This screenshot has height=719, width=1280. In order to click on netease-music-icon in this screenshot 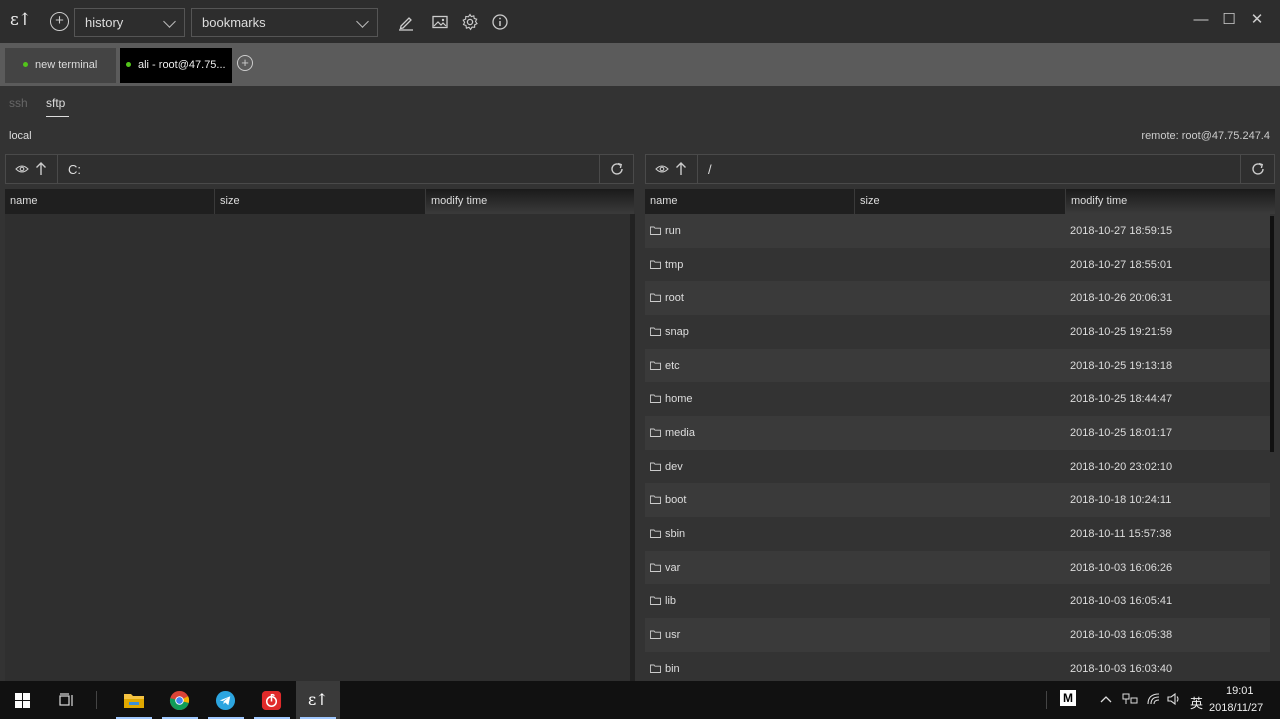, I will do `click(271, 700)`.